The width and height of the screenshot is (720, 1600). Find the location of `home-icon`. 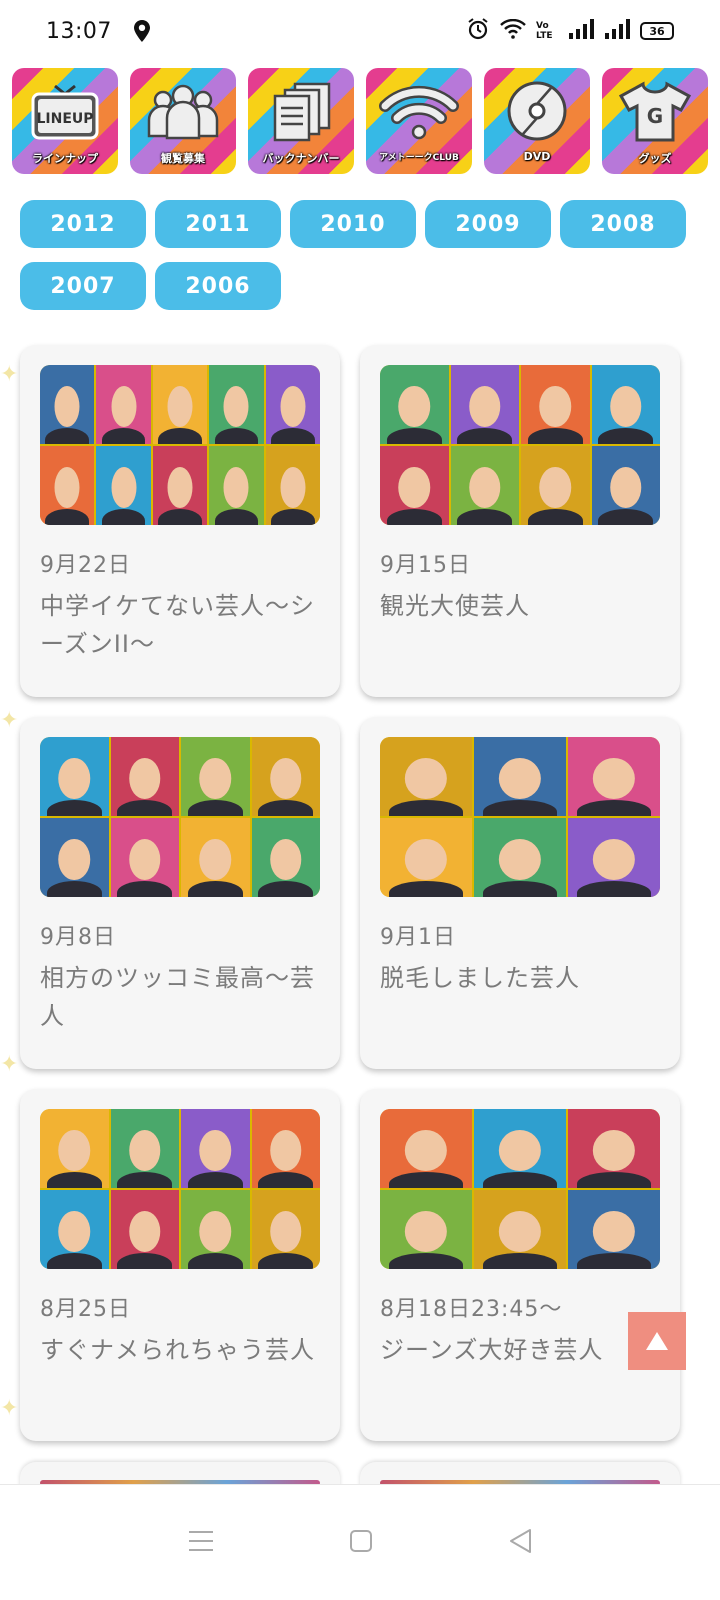

home-icon is located at coordinates (361, 1543).